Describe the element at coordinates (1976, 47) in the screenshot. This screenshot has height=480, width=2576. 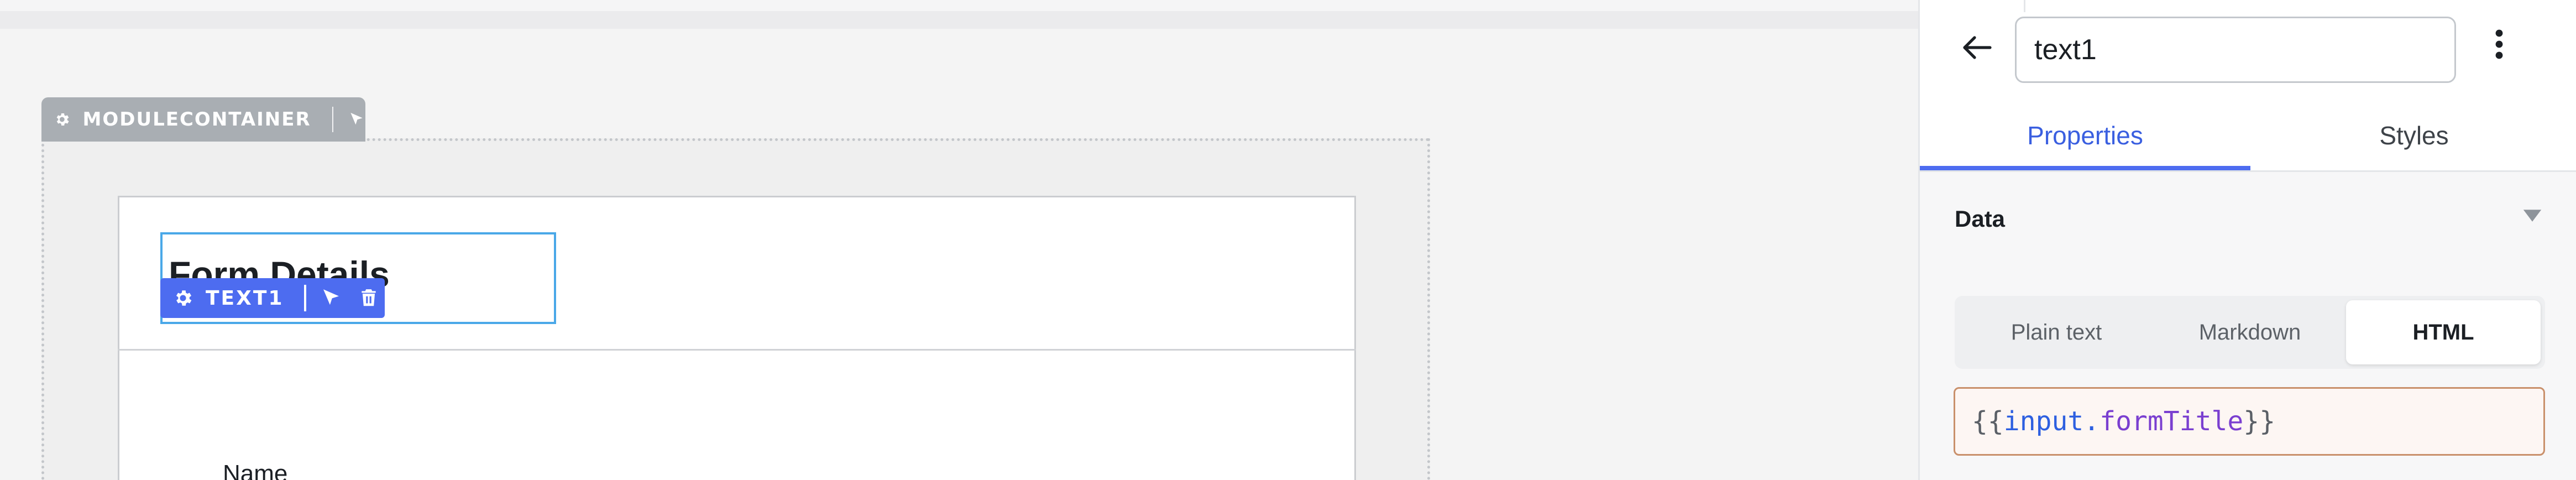
I see `arrow-left-icon` at that location.